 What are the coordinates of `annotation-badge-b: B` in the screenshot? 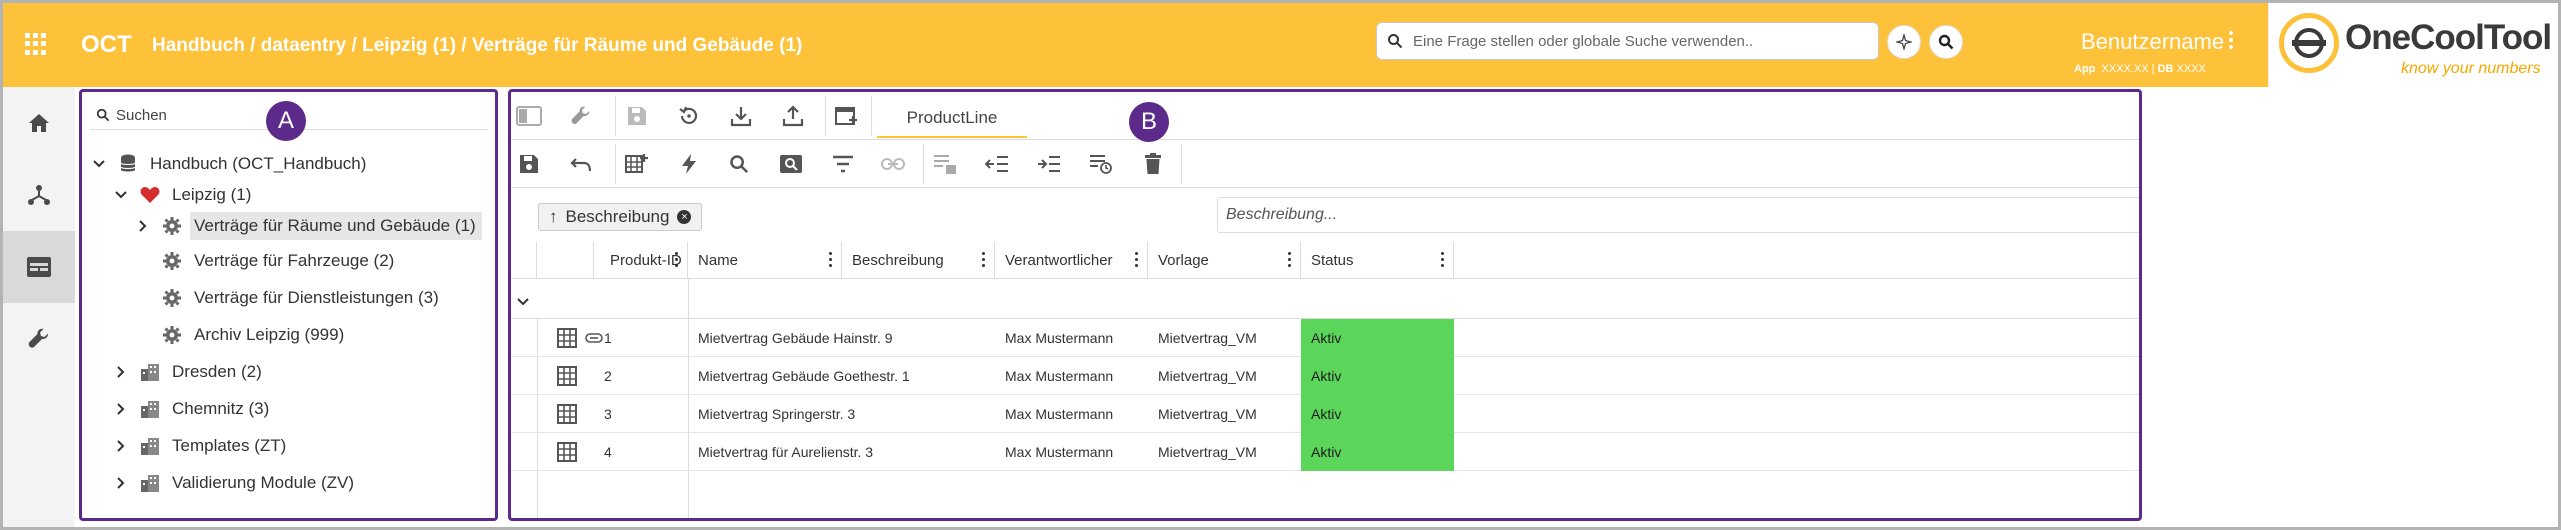 It's located at (1149, 122).